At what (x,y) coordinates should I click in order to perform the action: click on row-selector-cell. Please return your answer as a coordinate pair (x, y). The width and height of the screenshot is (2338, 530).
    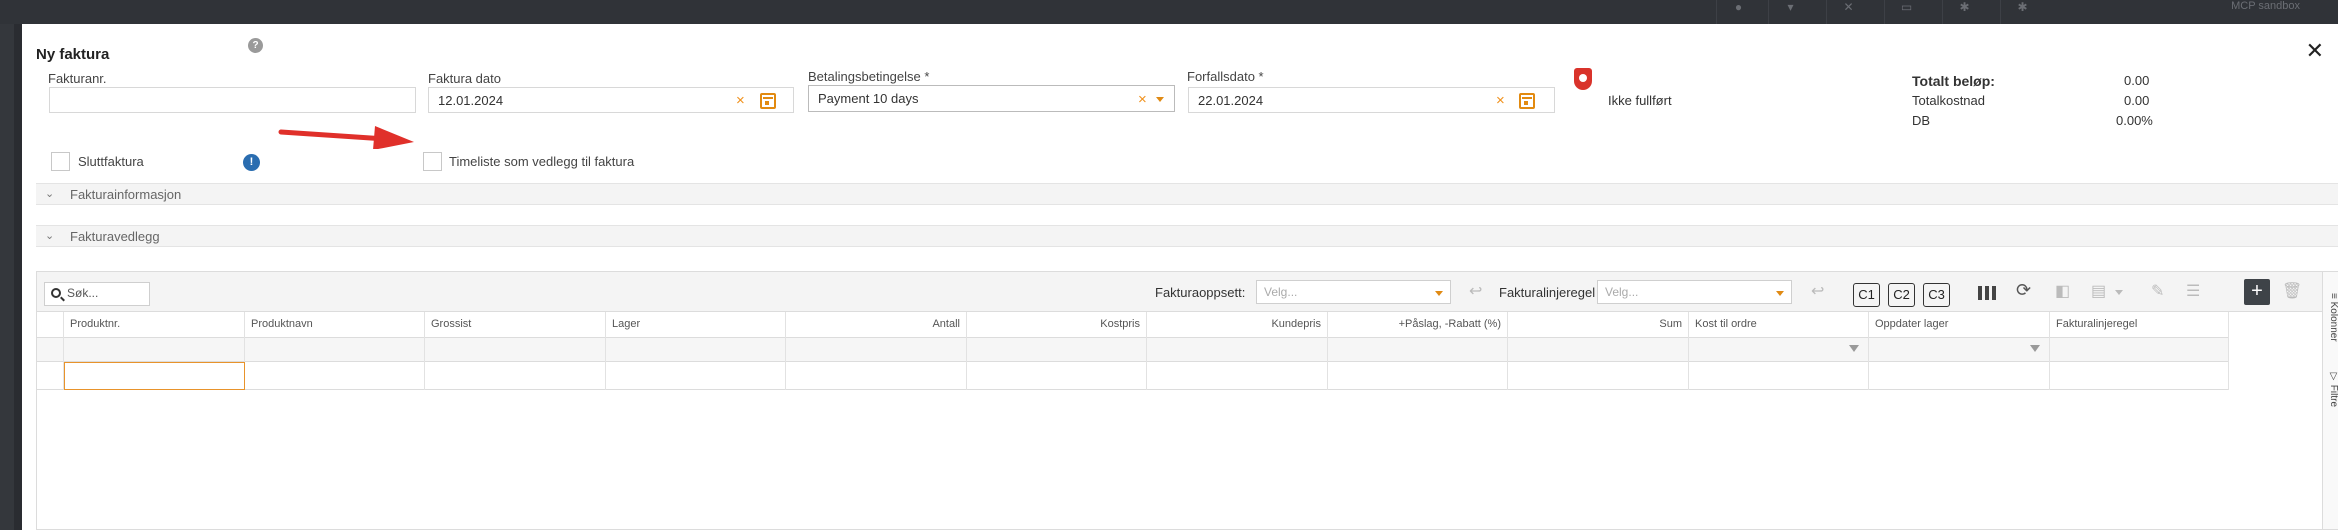
    Looking at the image, I should click on (50, 376).